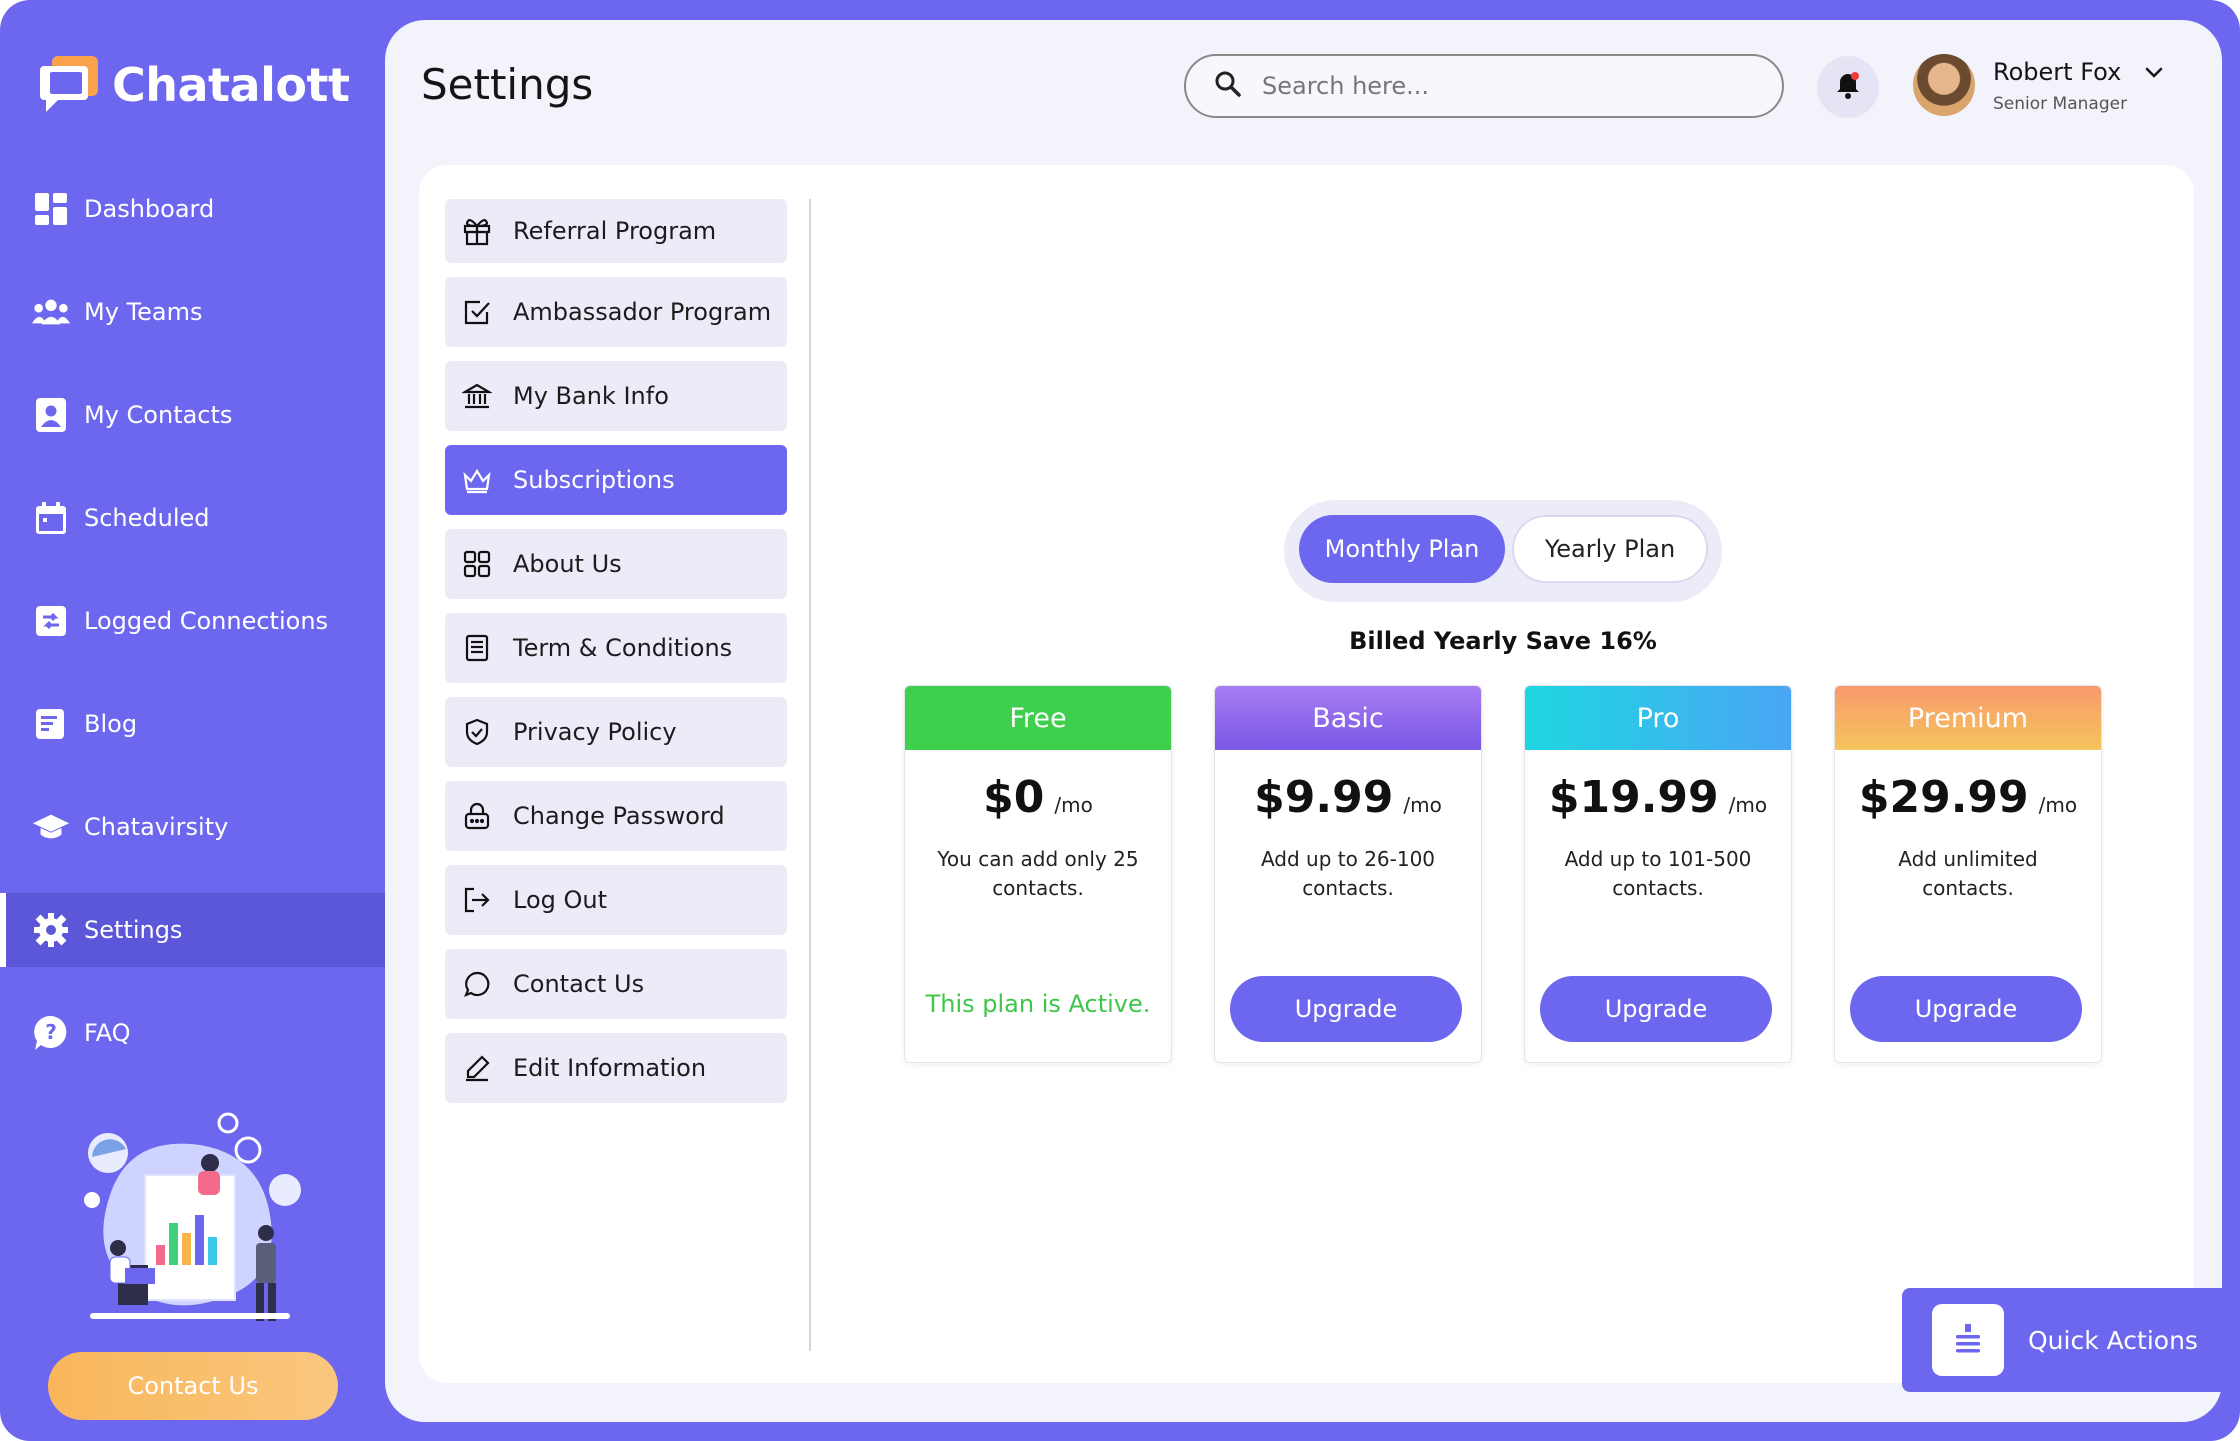  Describe the element at coordinates (51, 209) in the screenshot. I see `dashboard-icon` at that location.